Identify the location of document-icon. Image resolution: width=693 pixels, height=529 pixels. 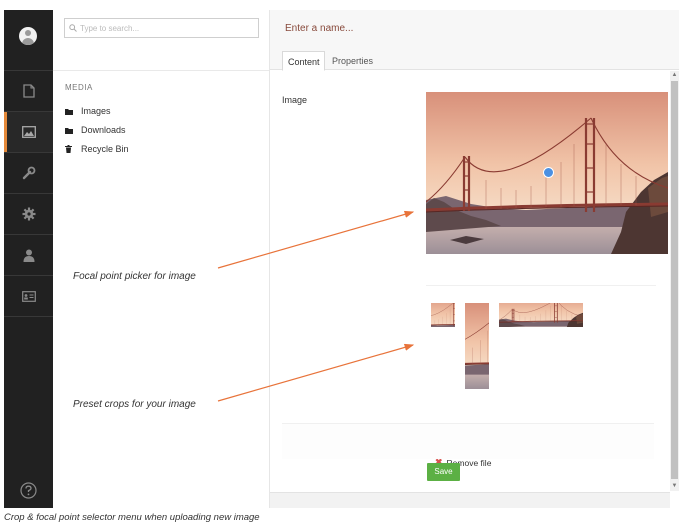
(28, 91).